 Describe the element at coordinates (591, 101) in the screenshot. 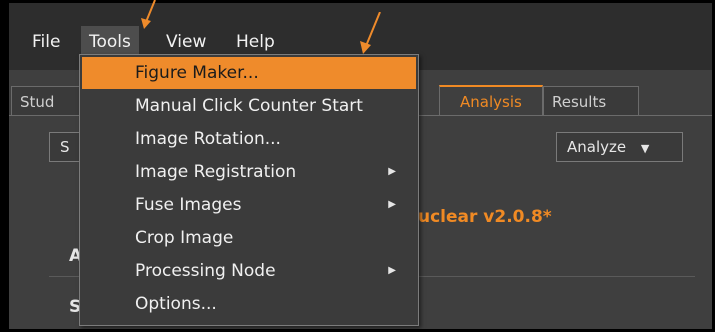

I see `tab-results: Results` at that location.